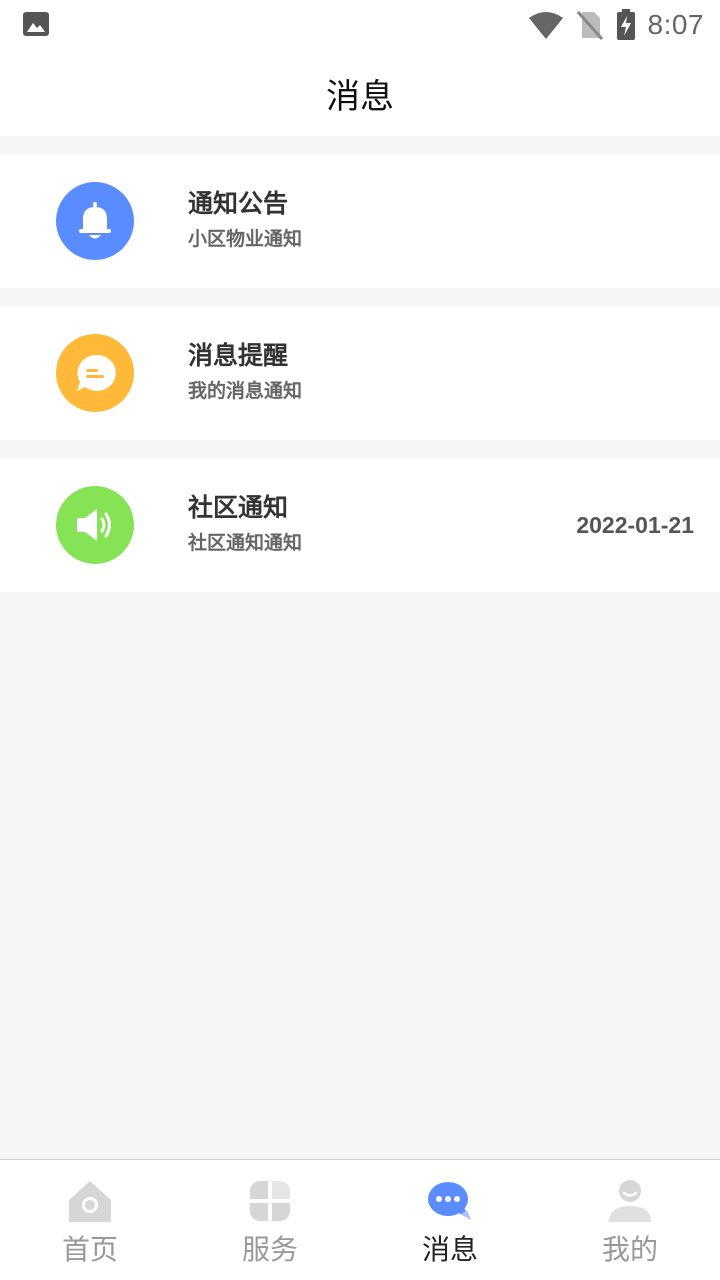 This screenshot has width=720, height=1280. I want to click on speaker-icon, so click(94, 525).